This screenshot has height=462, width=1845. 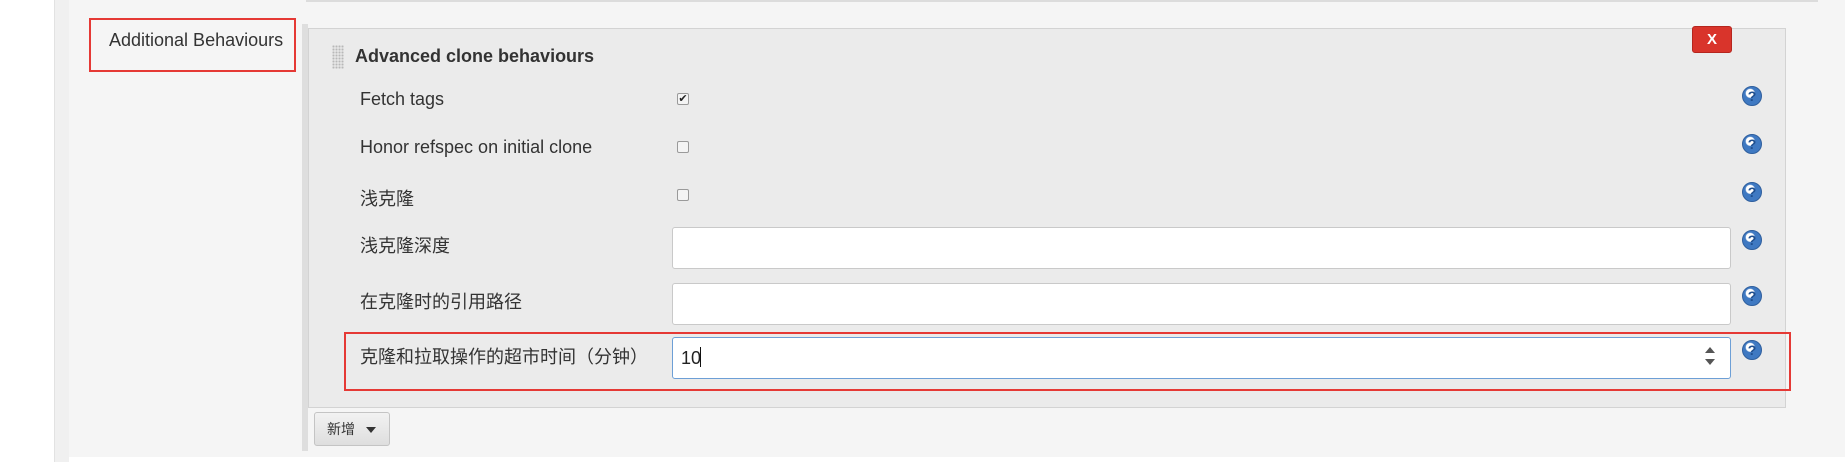 What do you see at coordinates (1201, 358) in the screenshot?
I see `clone-fetch-timeout-input` at bounding box center [1201, 358].